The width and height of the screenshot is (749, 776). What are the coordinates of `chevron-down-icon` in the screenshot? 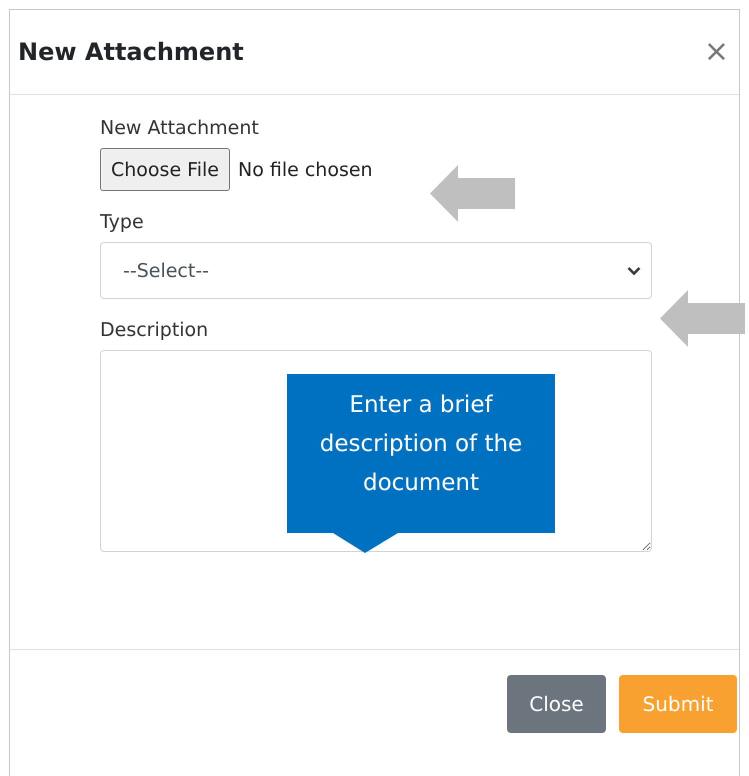 It's located at (634, 271).